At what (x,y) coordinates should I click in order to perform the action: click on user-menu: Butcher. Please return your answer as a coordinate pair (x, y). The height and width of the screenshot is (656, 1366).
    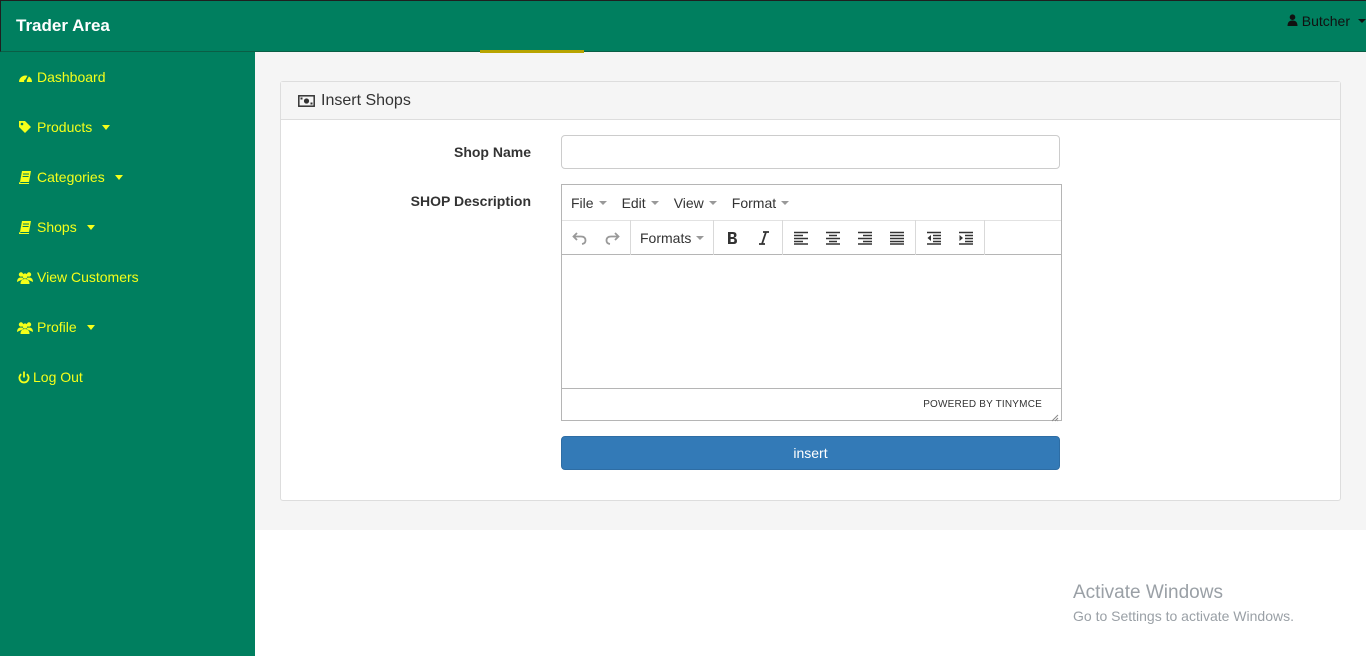
    Looking at the image, I should click on (1326, 21).